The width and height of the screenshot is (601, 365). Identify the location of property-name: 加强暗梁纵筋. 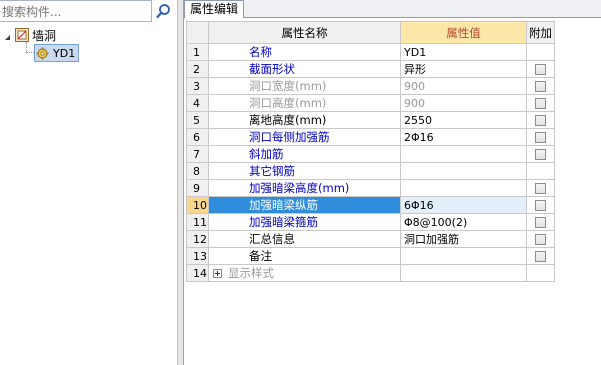
(304, 205).